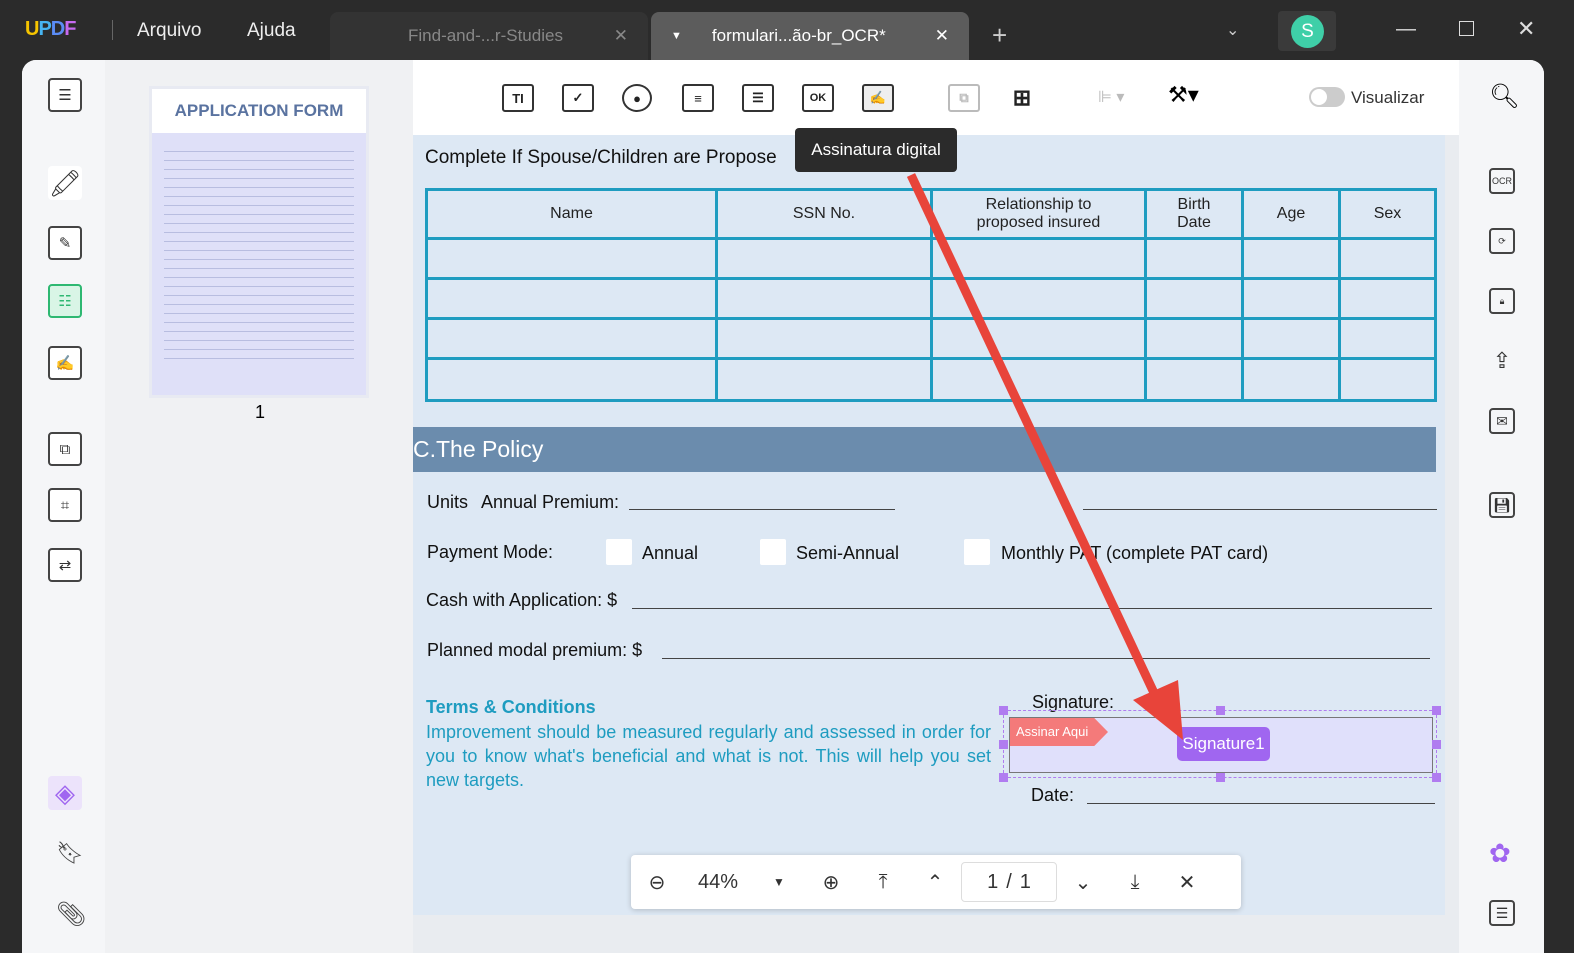  I want to click on convert-icon: ⇄, so click(65, 565).